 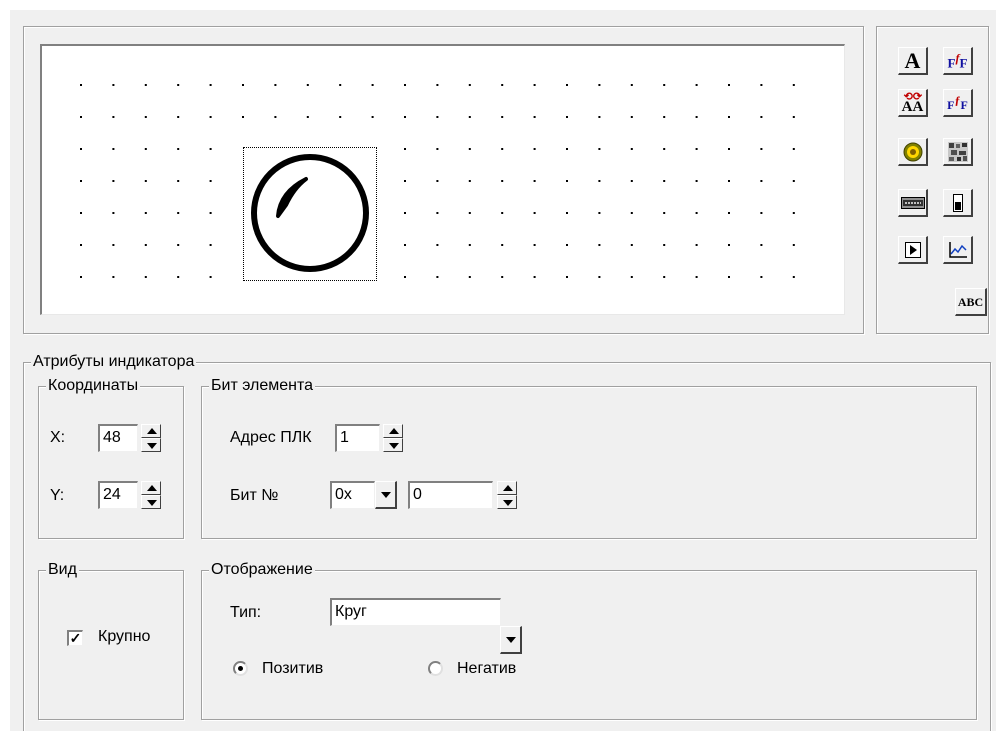 I want to click on selected-indicator-element, so click(x=310, y=214).